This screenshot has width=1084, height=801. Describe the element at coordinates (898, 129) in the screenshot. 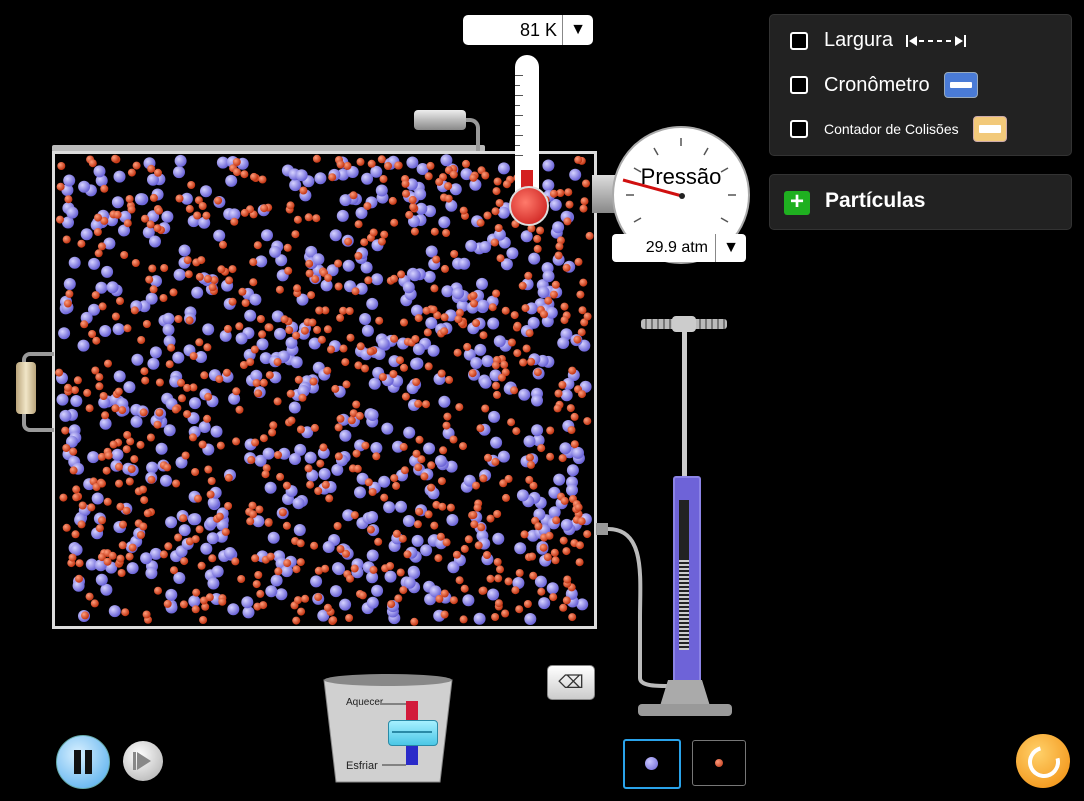

I see `collision-counter-option: Contador de Colisões` at that location.